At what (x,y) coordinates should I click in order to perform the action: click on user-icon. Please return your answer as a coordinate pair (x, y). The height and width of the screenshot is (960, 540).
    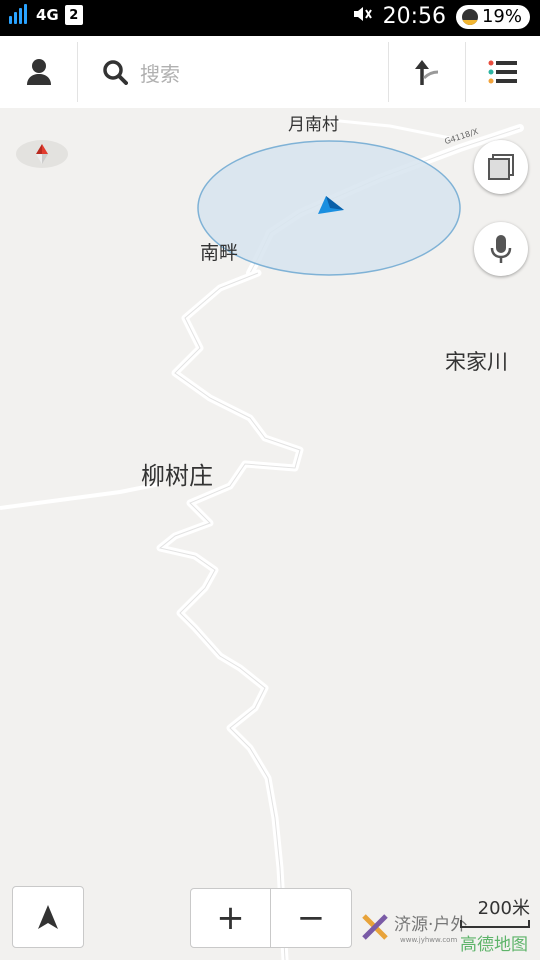
    Looking at the image, I should click on (38, 72).